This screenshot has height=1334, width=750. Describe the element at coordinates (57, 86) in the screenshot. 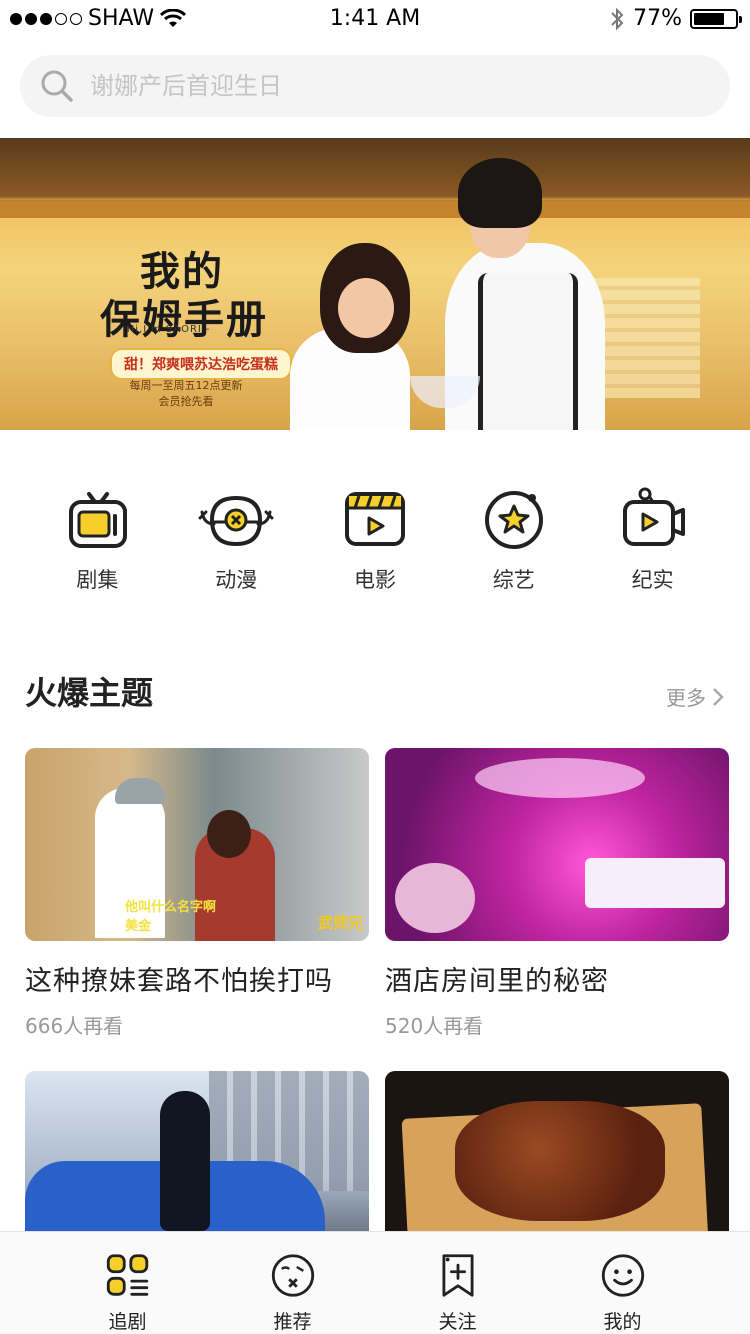

I see `search-icon` at that location.